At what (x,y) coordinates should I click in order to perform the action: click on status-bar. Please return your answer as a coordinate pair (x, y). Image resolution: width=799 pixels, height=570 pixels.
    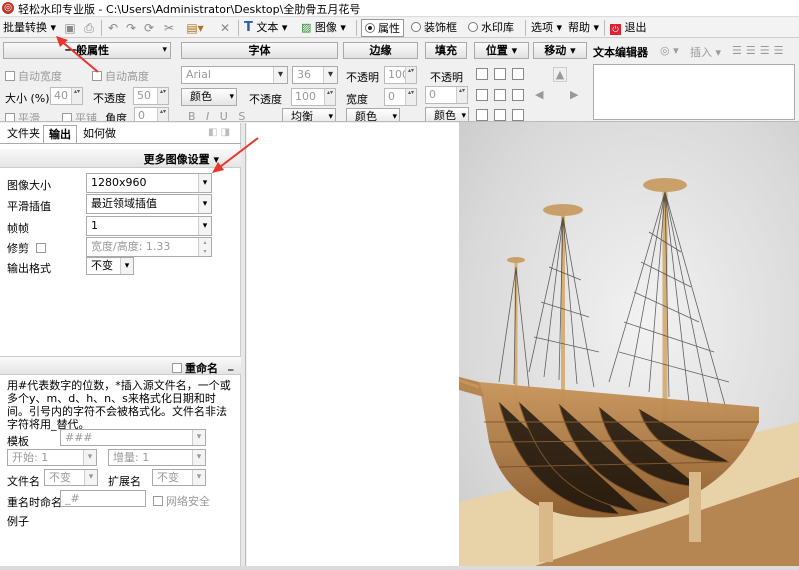
    Looking at the image, I should click on (399, 568).